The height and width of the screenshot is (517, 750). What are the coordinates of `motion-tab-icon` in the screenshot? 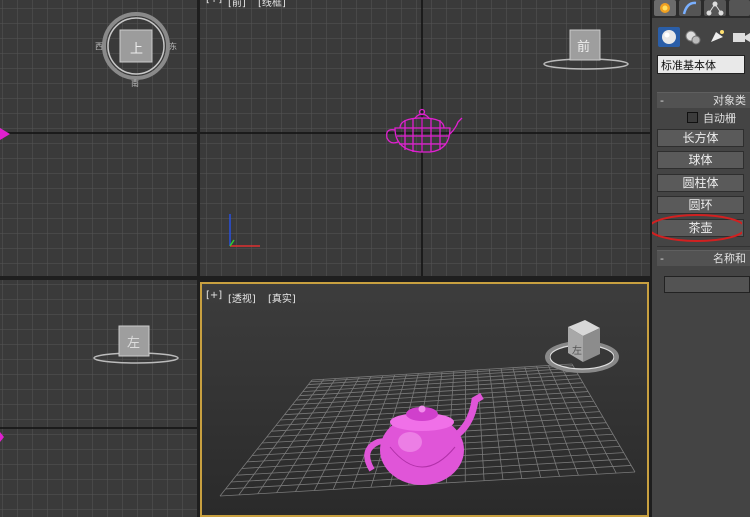 It's located at (739, 8).